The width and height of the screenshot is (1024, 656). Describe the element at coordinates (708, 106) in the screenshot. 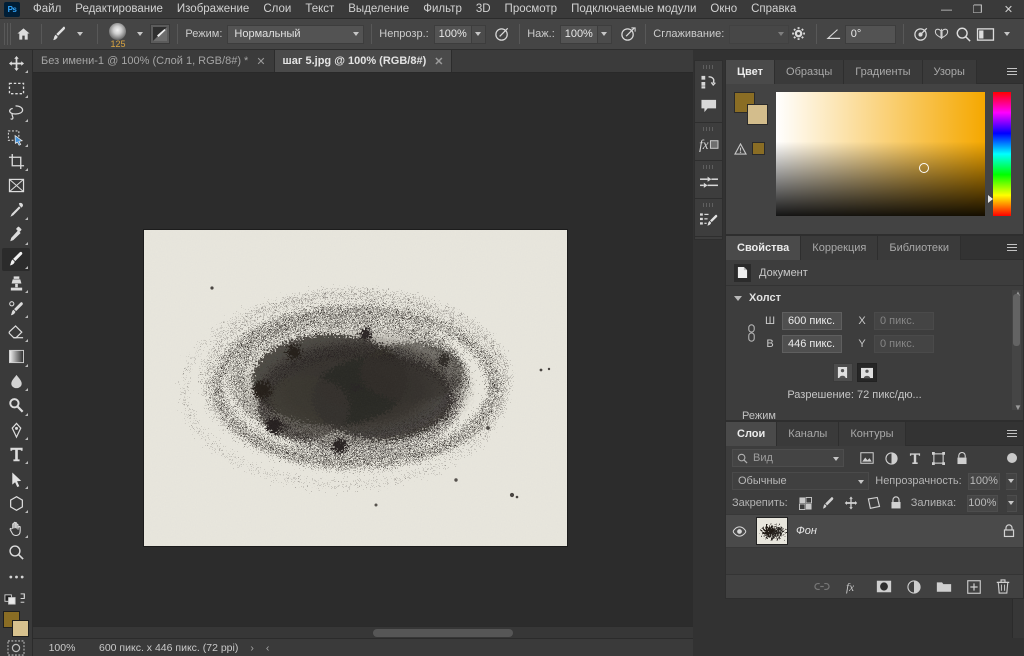

I see `comments-icon` at that location.